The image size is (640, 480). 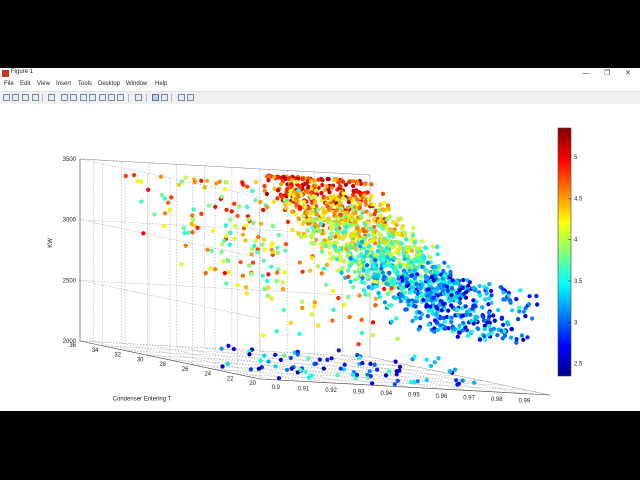 What do you see at coordinates (607, 73) in the screenshot?
I see `maximize-button: ❐` at bounding box center [607, 73].